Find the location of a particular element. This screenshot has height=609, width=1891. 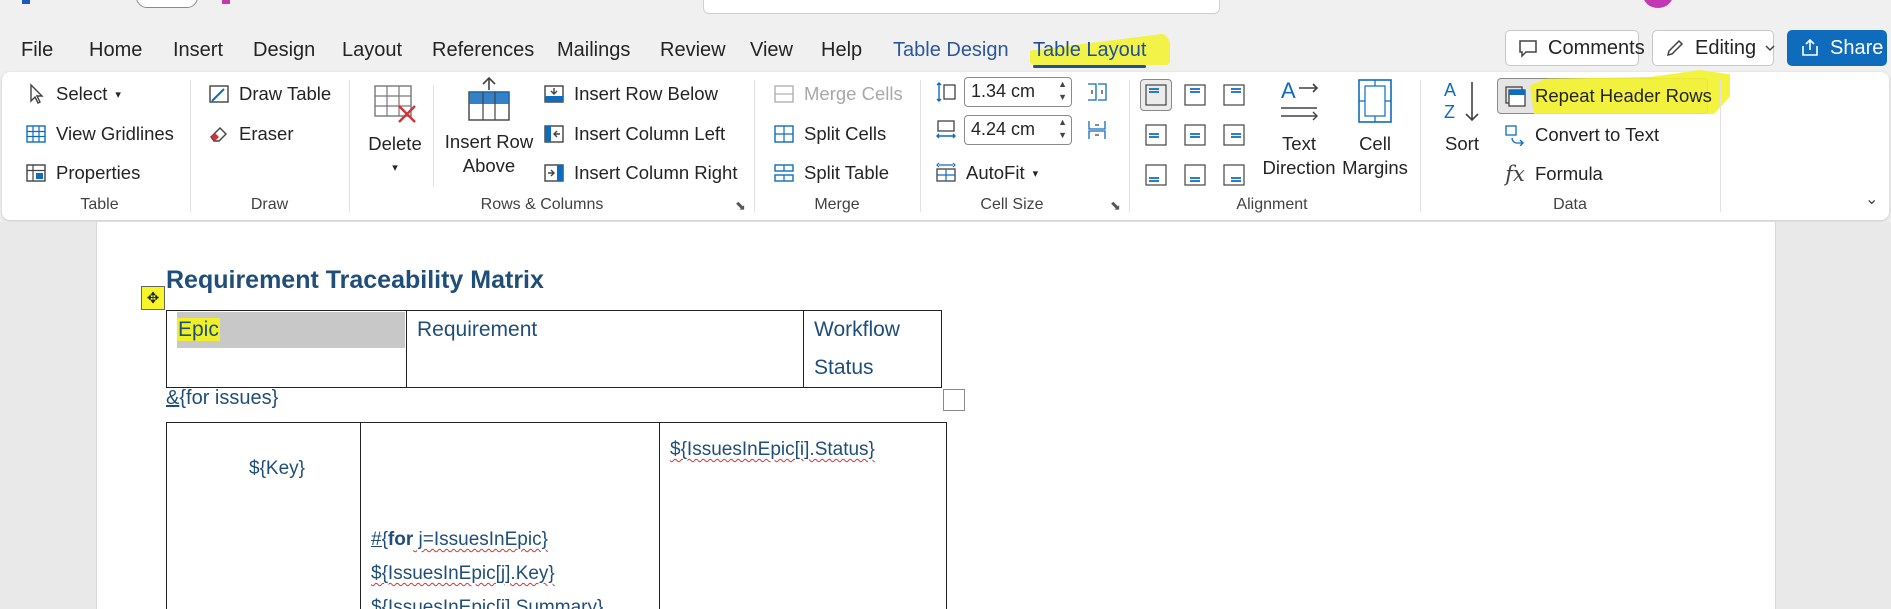

save-icon is located at coordinates (226, 2).